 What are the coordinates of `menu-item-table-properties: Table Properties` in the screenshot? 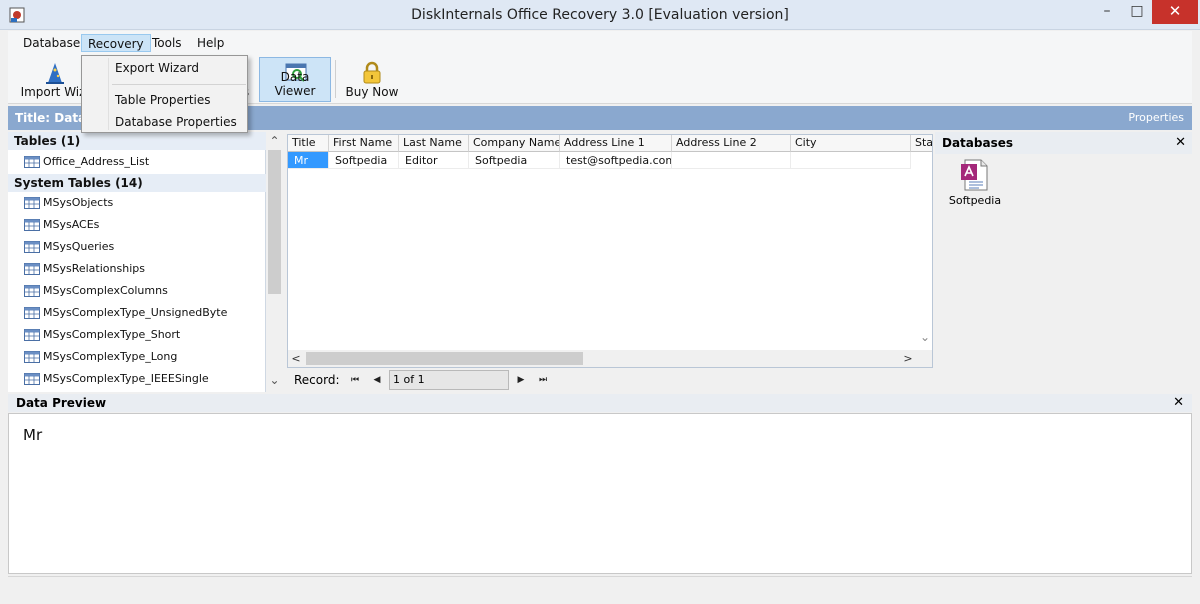 It's located at (163, 100).